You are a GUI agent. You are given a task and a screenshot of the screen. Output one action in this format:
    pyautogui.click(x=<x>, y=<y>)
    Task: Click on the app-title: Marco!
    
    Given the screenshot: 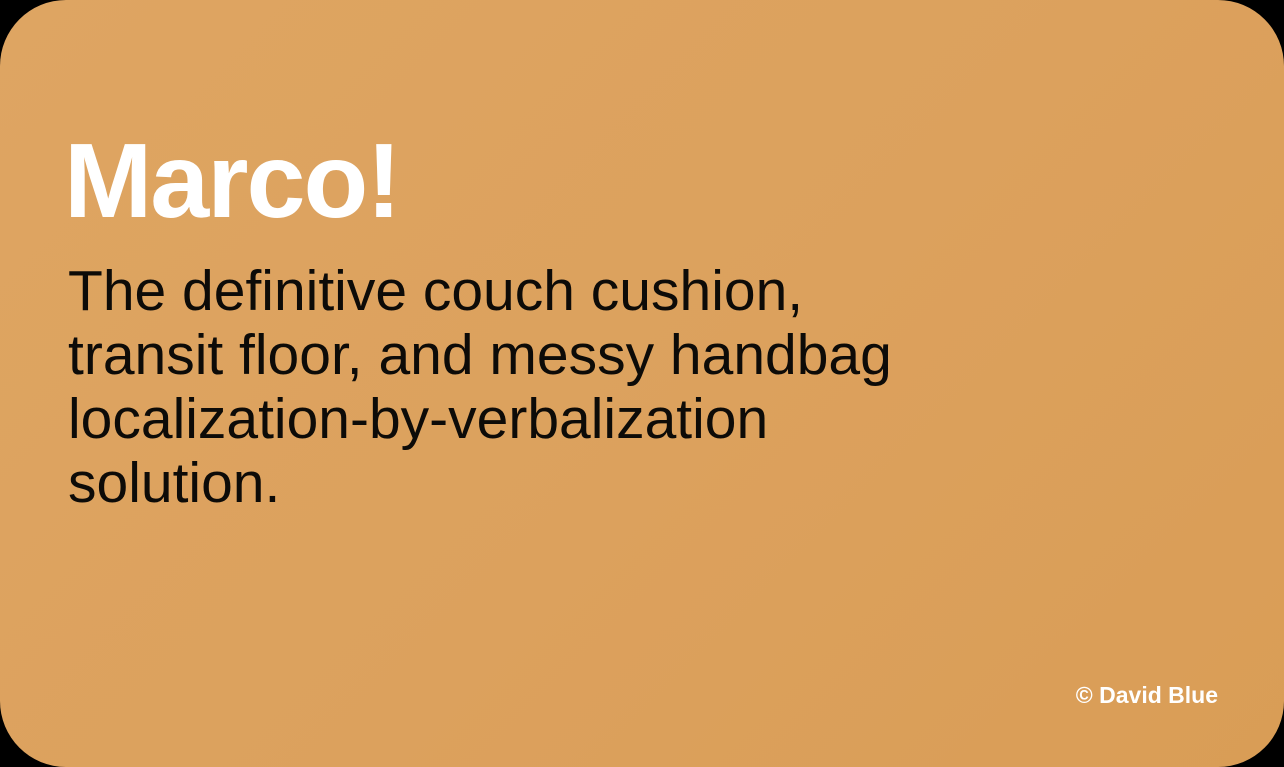 What is the action you would take?
    pyautogui.click(x=233, y=181)
    